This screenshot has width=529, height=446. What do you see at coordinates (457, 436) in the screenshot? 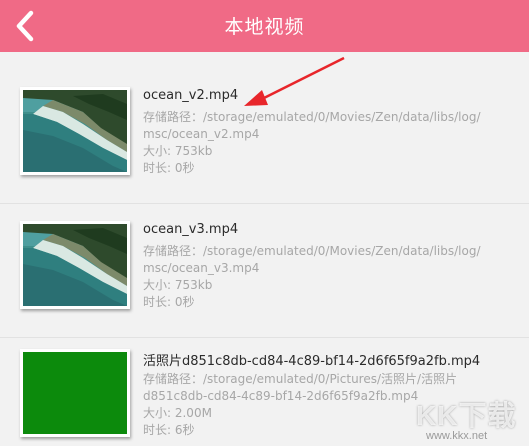
I see `watermark-url: www.kkx.net` at bounding box center [457, 436].